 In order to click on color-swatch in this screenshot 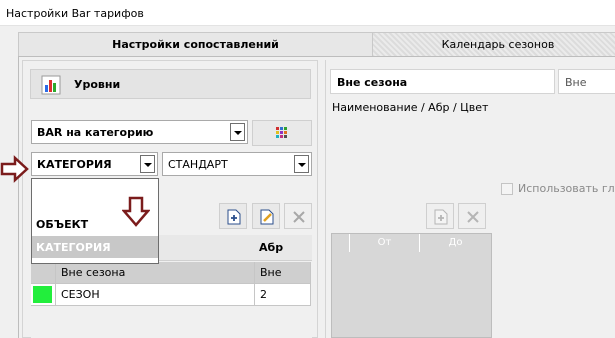, I will do `click(42, 294)`.